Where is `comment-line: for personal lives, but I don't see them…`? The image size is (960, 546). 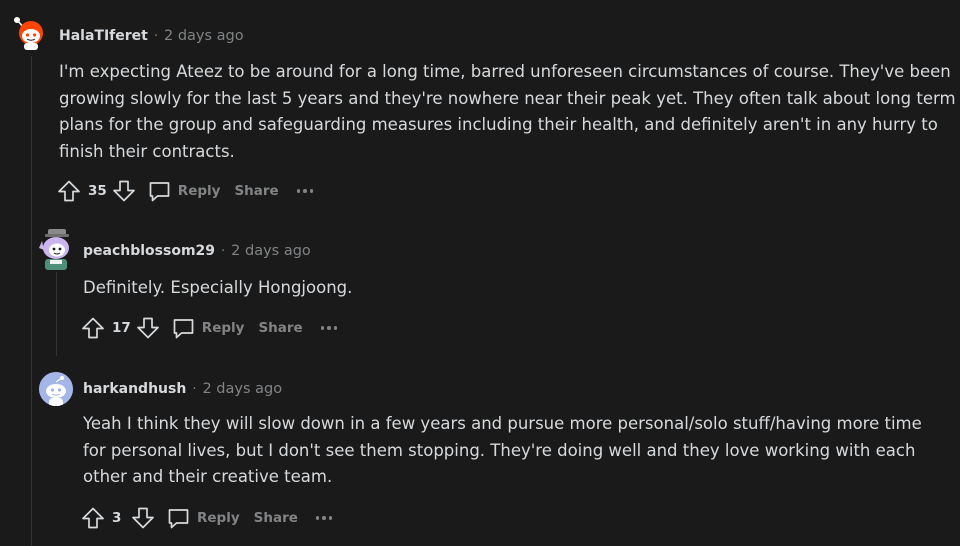
comment-line: for personal lives, but I don't see them… is located at coordinates (499, 450).